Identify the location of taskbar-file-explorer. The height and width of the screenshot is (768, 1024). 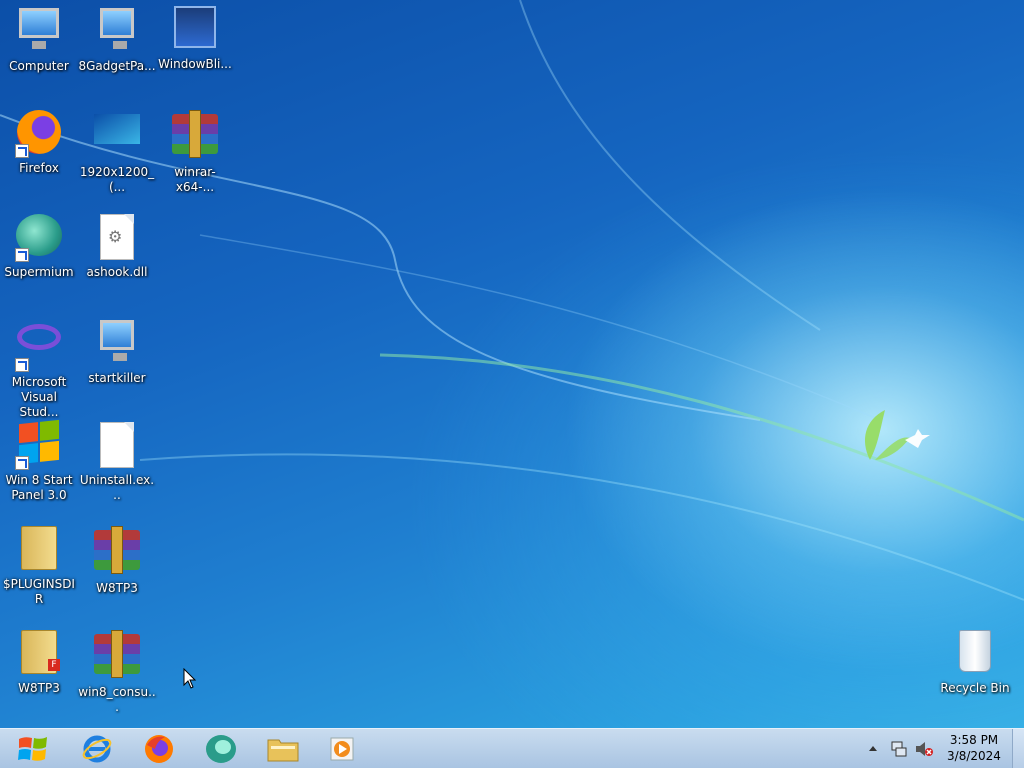
(283, 749).